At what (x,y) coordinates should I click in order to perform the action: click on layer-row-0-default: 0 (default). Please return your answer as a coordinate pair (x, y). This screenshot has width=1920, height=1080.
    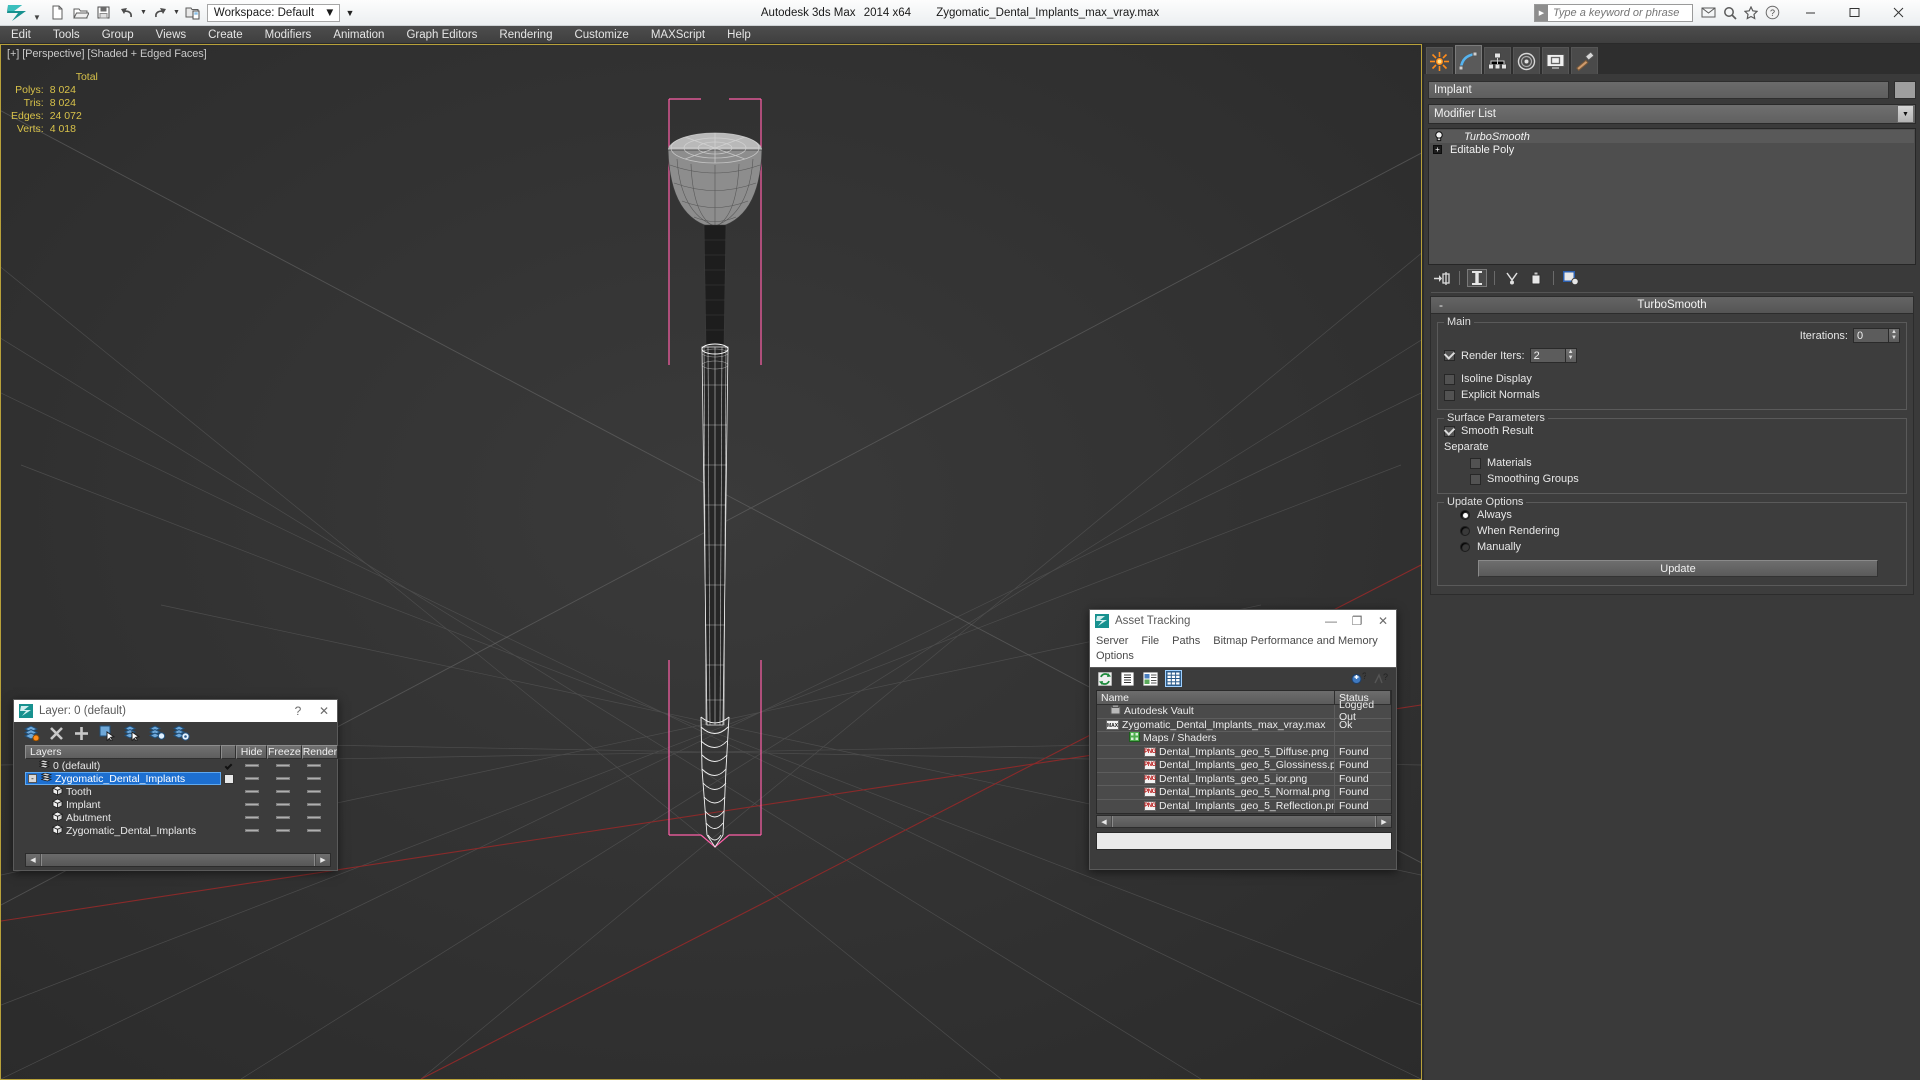
    Looking at the image, I should click on (179, 765).